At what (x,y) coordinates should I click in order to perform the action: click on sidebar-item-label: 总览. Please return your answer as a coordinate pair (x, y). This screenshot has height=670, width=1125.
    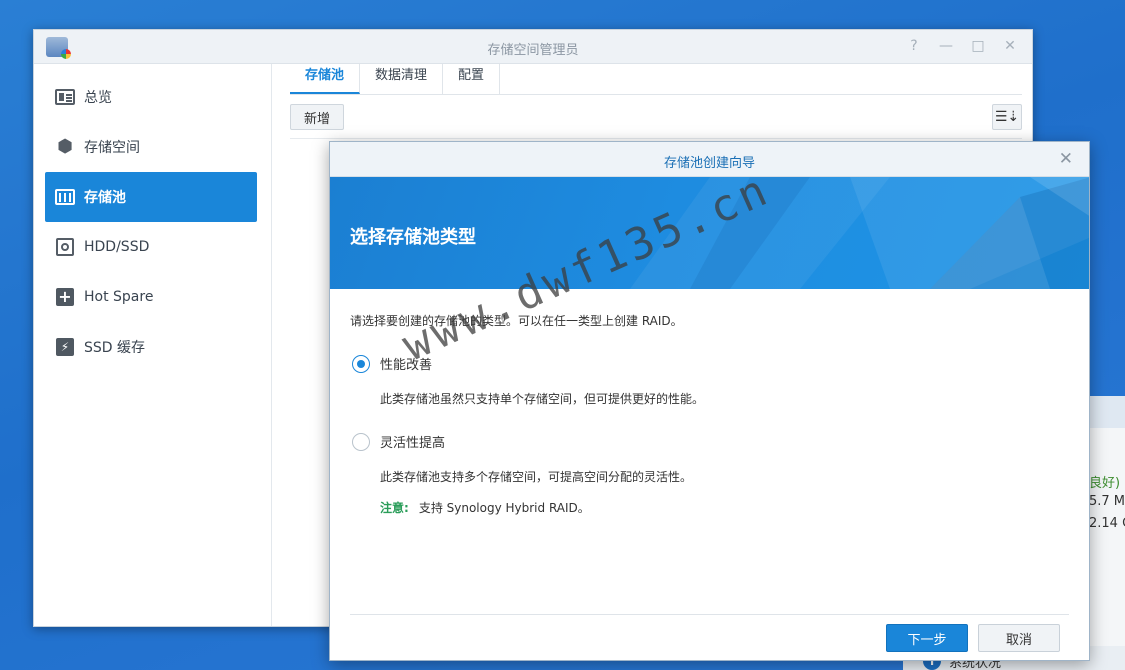
    Looking at the image, I should click on (98, 98).